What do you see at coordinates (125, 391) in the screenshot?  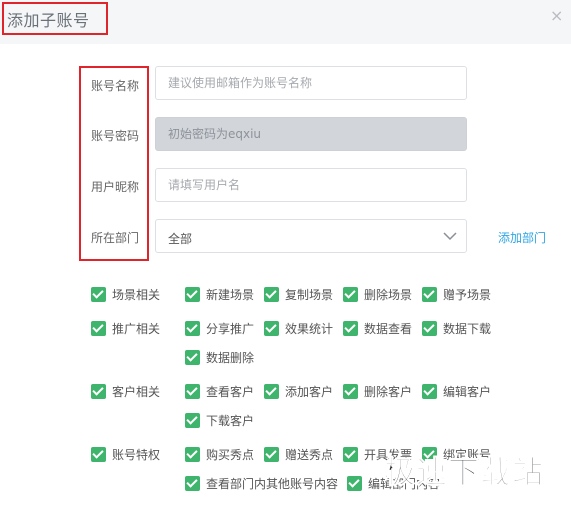 I see `perm-customer-group: 客户相关` at bounding box center [125, 391].